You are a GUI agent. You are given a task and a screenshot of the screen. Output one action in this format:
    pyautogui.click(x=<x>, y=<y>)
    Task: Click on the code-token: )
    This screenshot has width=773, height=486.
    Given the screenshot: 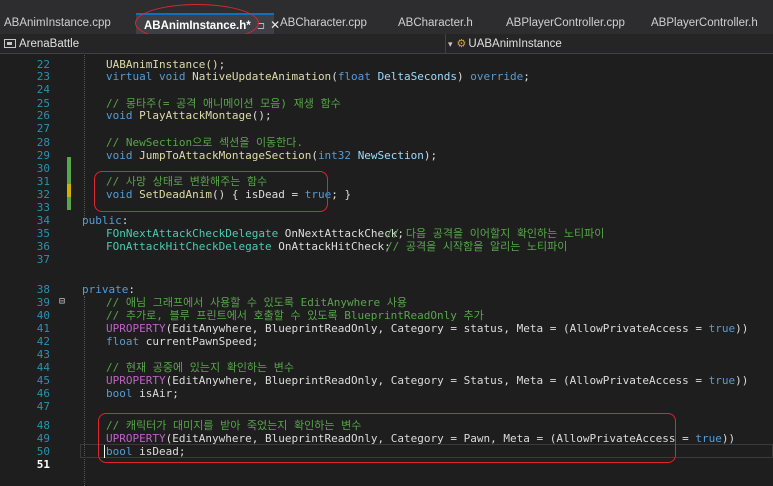 What is the action you would take?
    pyautogui.click(x=464, y=76)
    